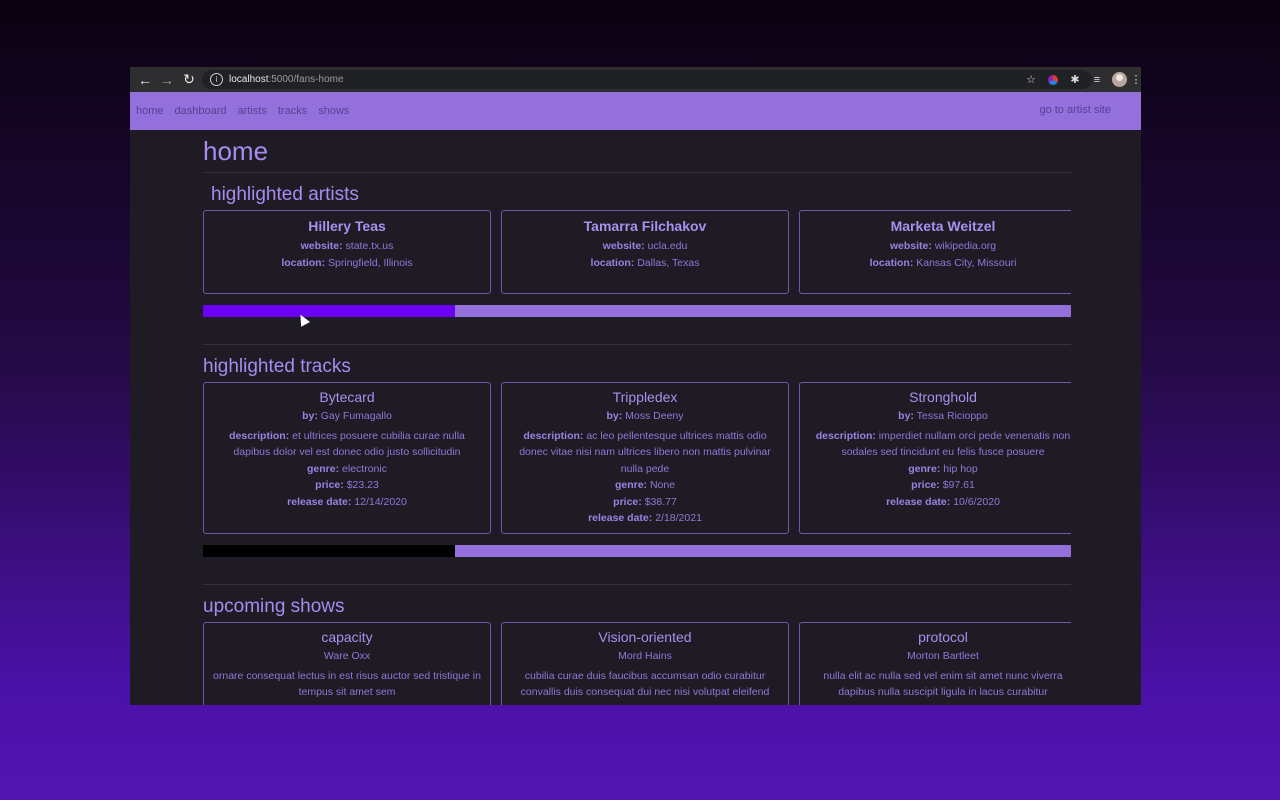 The height and width of the screenshot is (800, 1280). What do you see at coordinates (1031, 80) in the screenshot?
I see `bookmark-star-icon: ☆` at bounding box center [1031, 80].